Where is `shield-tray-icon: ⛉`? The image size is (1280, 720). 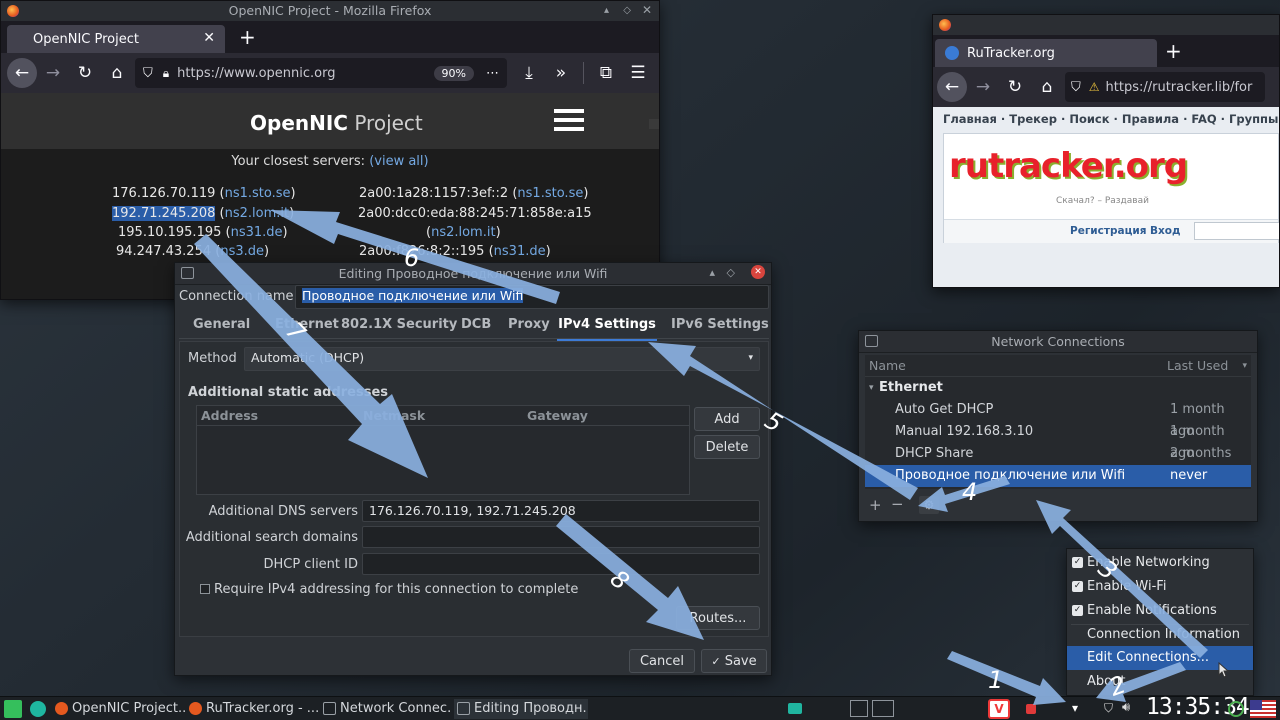 shield-tray-icon: ⛉ is located at coordinates (1108, 708).